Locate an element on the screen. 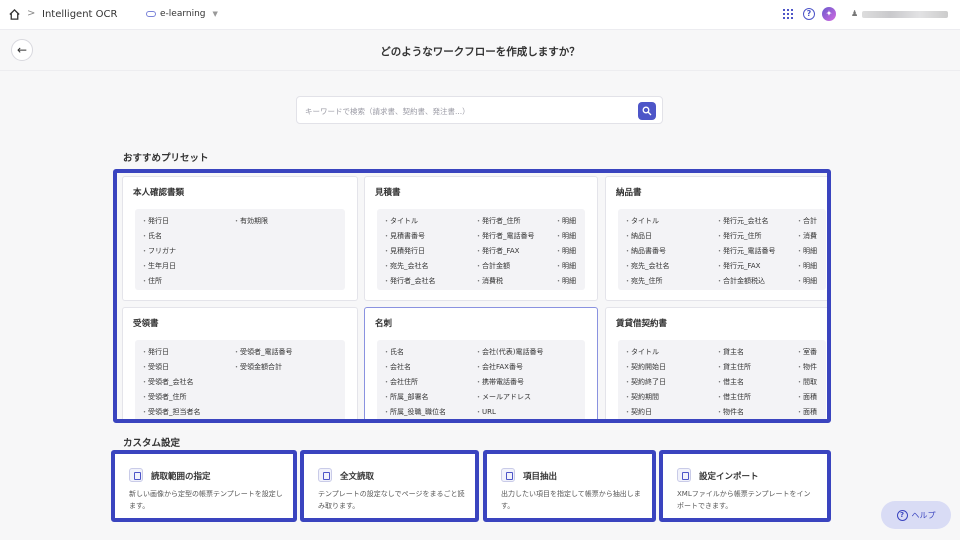 Image resolution: width=960 pixels, height=540 pixels. help-circle-icon: ? is located at coordinates (809, 14).